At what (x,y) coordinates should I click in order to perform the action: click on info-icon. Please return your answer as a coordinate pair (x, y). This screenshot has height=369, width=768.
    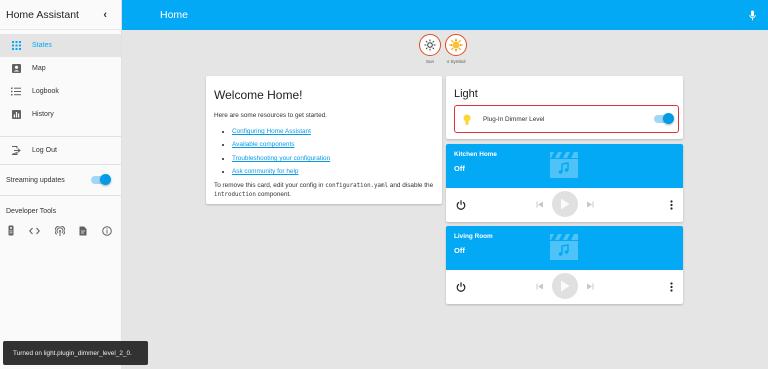
    Looking at the image, I should click on (107, 230).